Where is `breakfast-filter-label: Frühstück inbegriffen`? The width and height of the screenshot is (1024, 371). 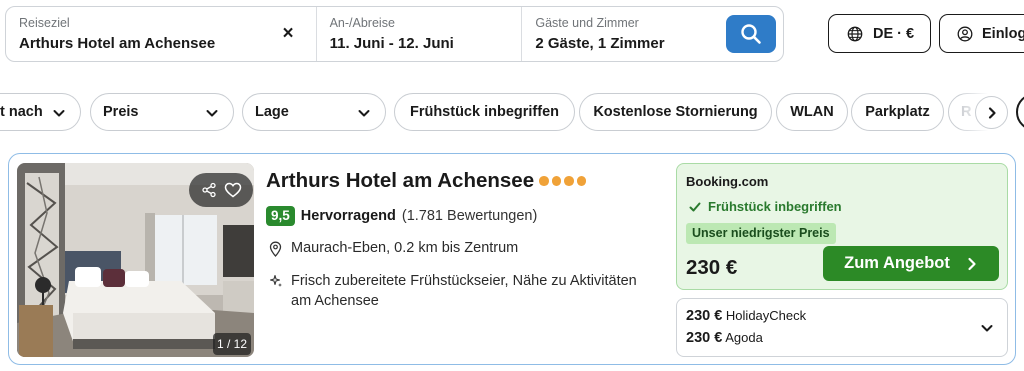 breakfast-filter-label: Frühstück inbegriffen is located at coordinates (484, 112).